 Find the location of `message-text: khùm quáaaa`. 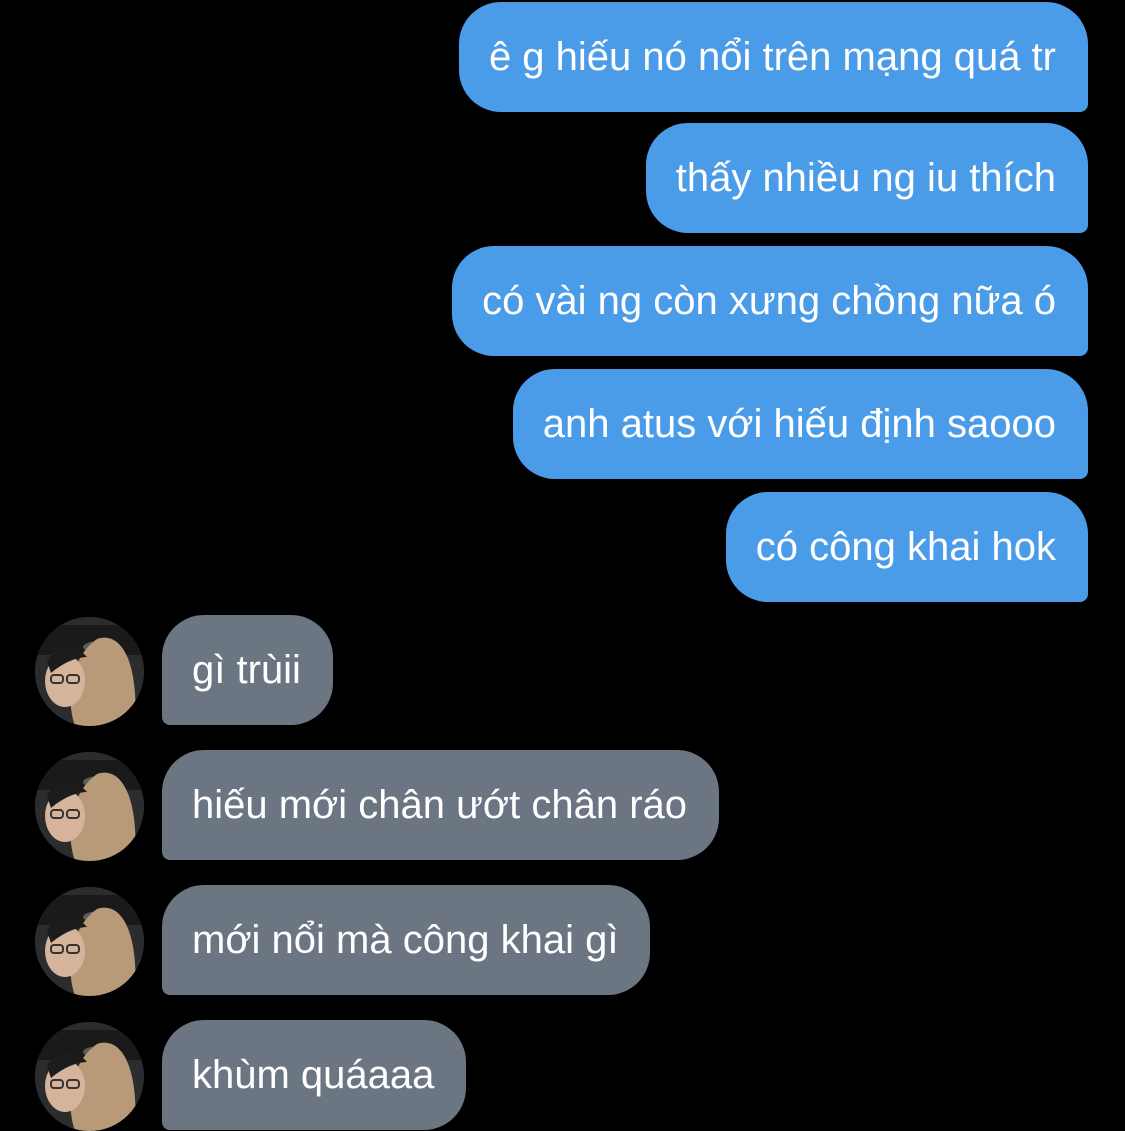

message-text: khùm quáaaa is located at coordinates (313, 1075).